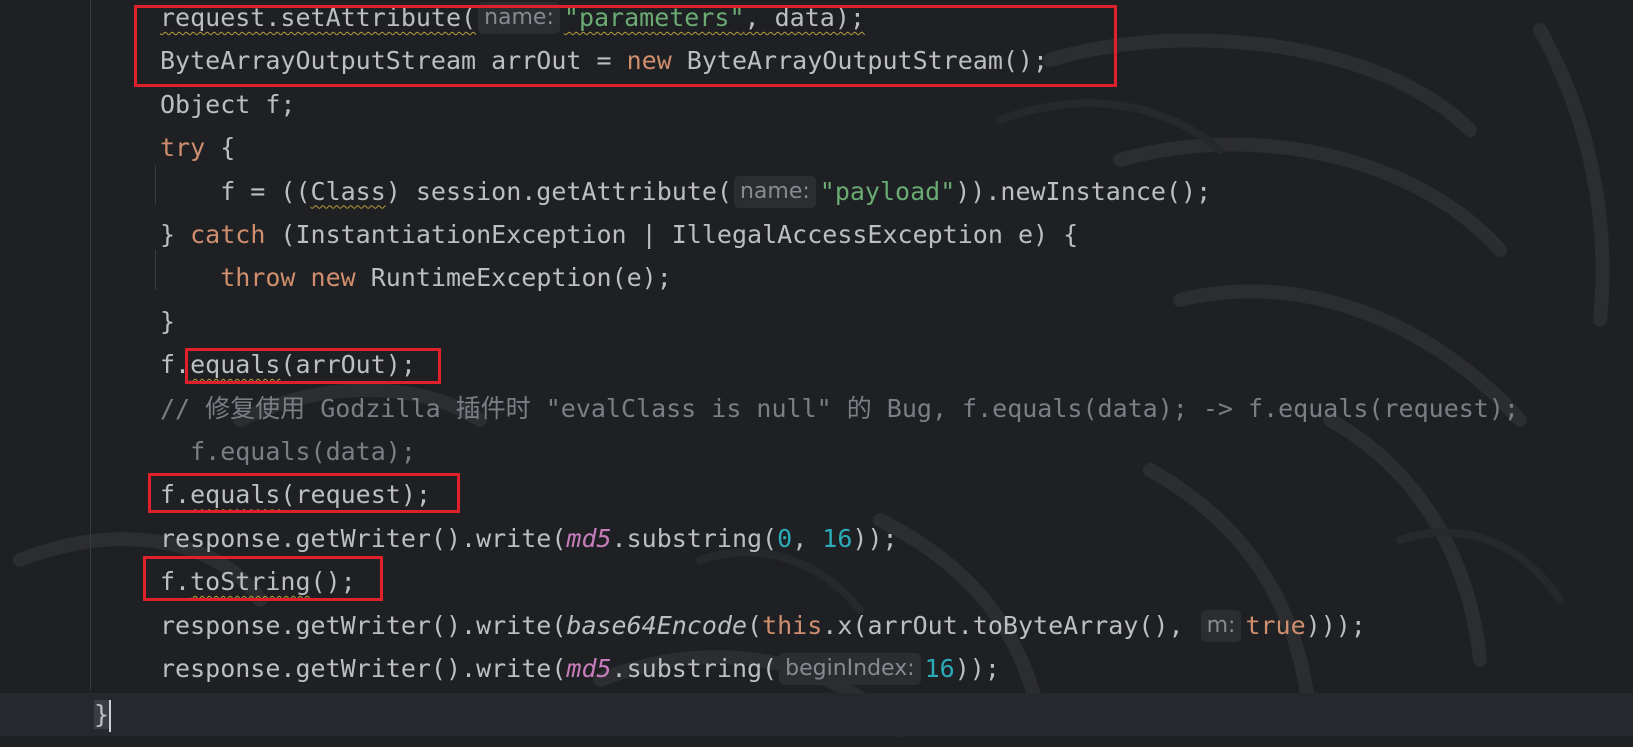 The height and width of the screenshot is (747, 1633). Describe the element at coordinates (558, 191) in the screenshot. I see `code-token: ) session.getAttribute(` at that location.